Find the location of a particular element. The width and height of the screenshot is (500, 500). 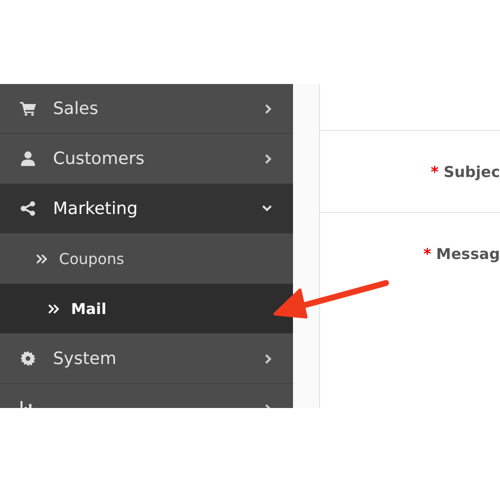

chevron-down-icon is located at coordinates (267, 208).